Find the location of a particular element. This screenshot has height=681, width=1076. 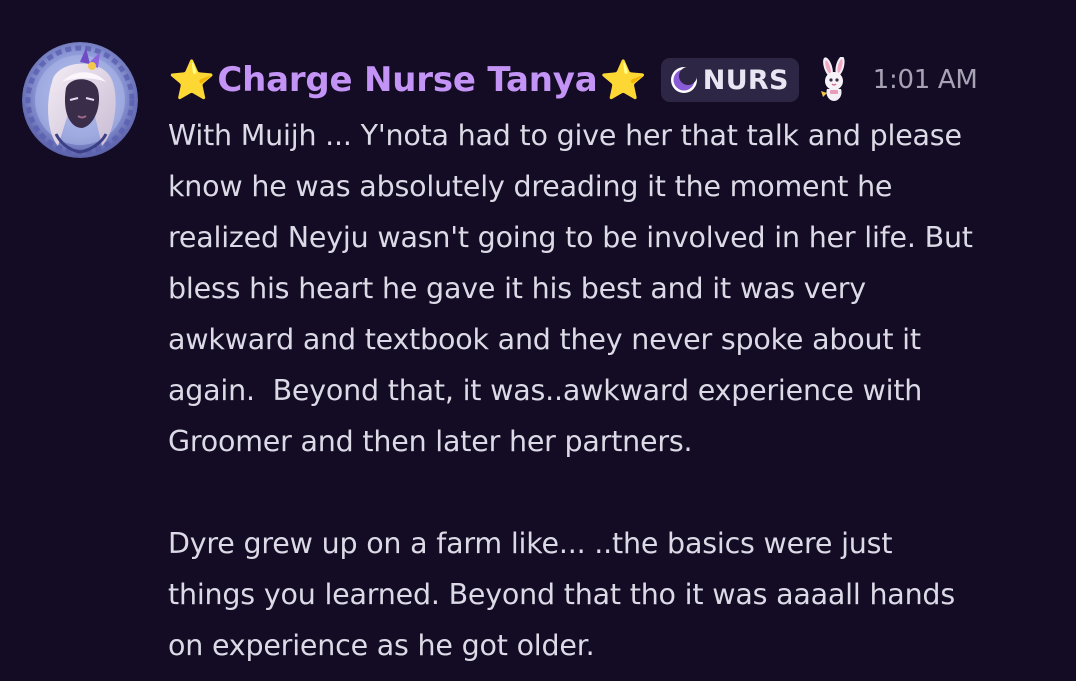

message-header: ⭐ Charge Nurse Tanya ⭐ NURS 1:01 AM is located at coordinates (573, 80).